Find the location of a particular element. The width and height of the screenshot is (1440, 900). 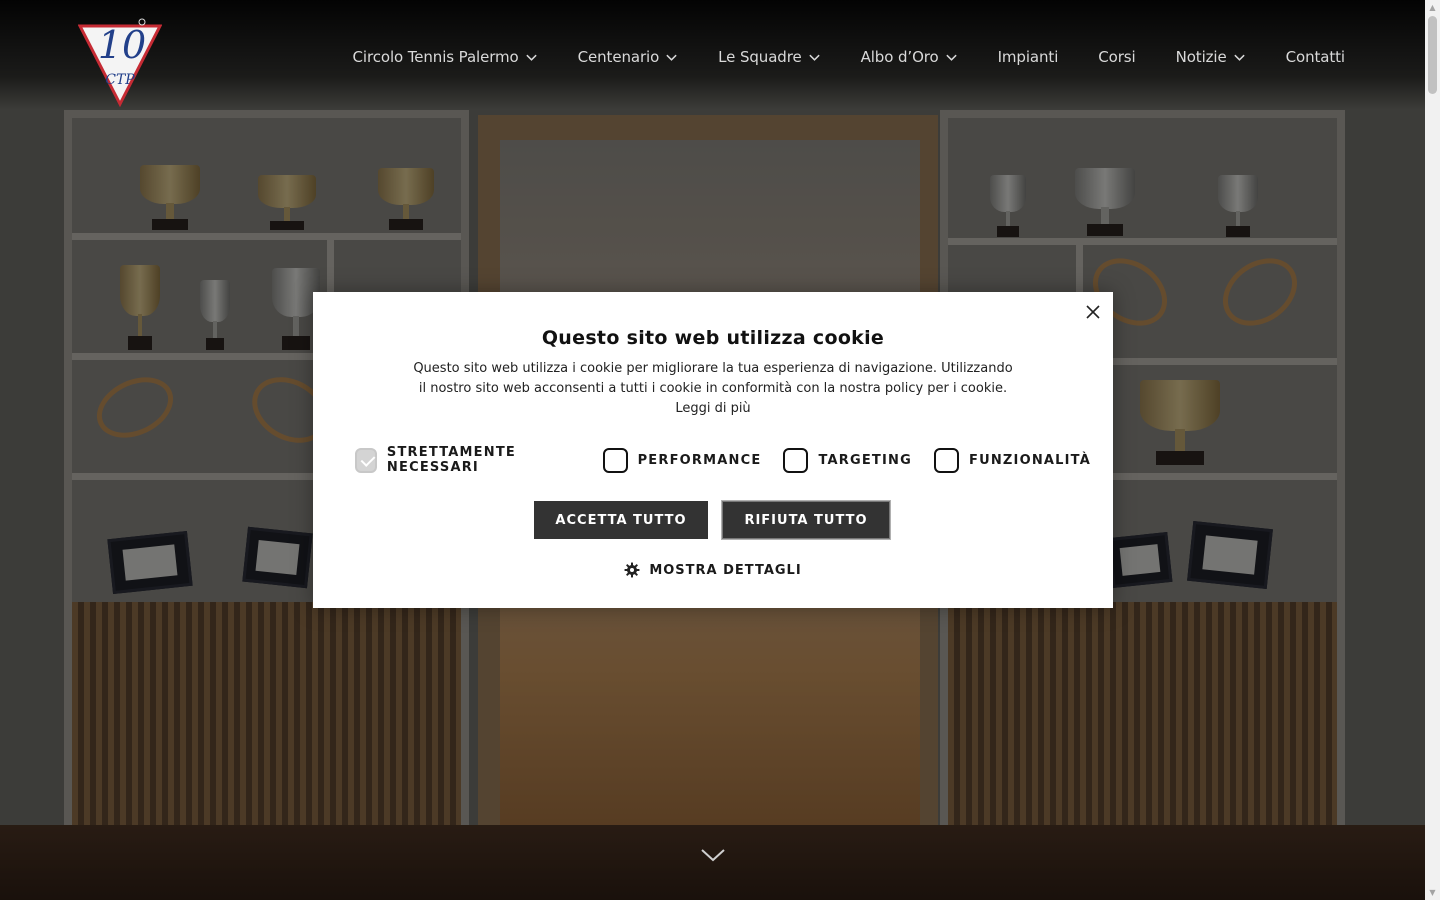

nav-item-albo-doro: Albo d’Oro is located at coordinates (909, 57).